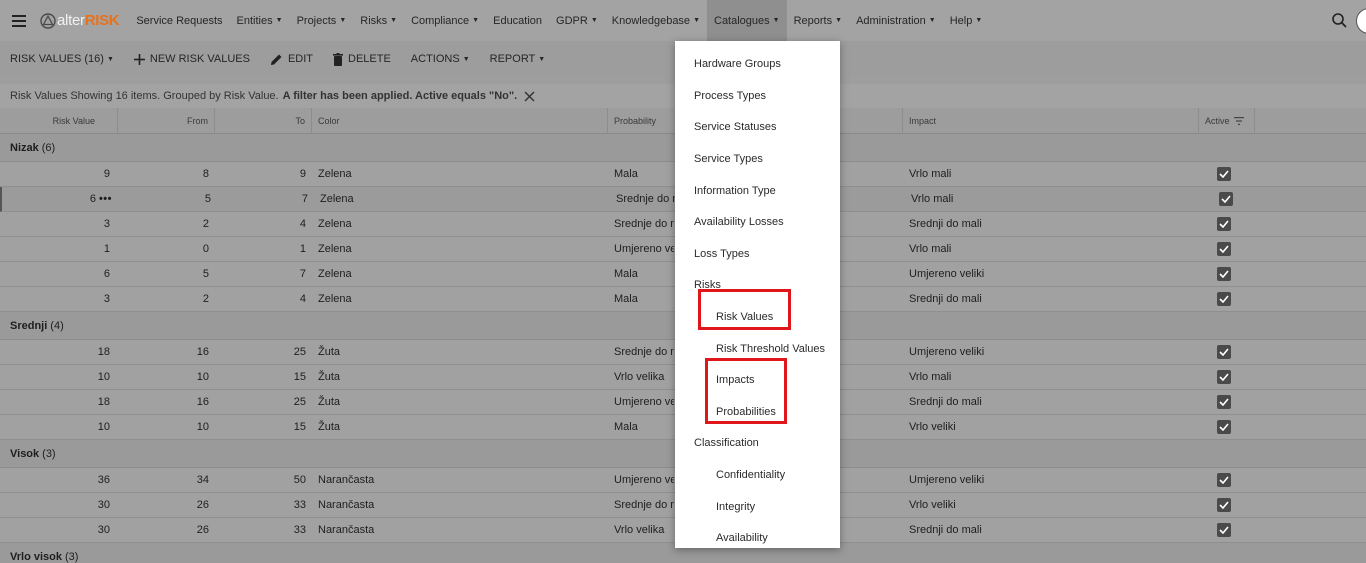 The image size is (1366, 563). Describe the element at coordinates (299, 530) in the screenshot. I see `cell-to: 33` at that location.